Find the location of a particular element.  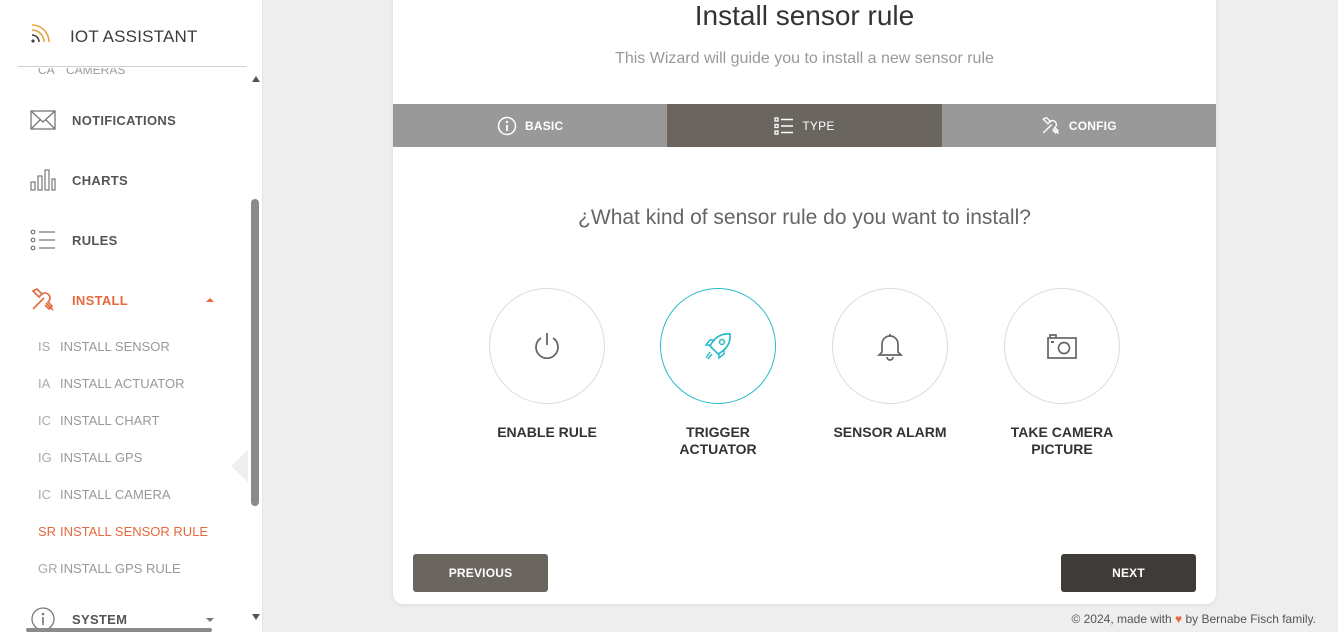

tab-label: CONFIG is located at coordinates (1092, 125).